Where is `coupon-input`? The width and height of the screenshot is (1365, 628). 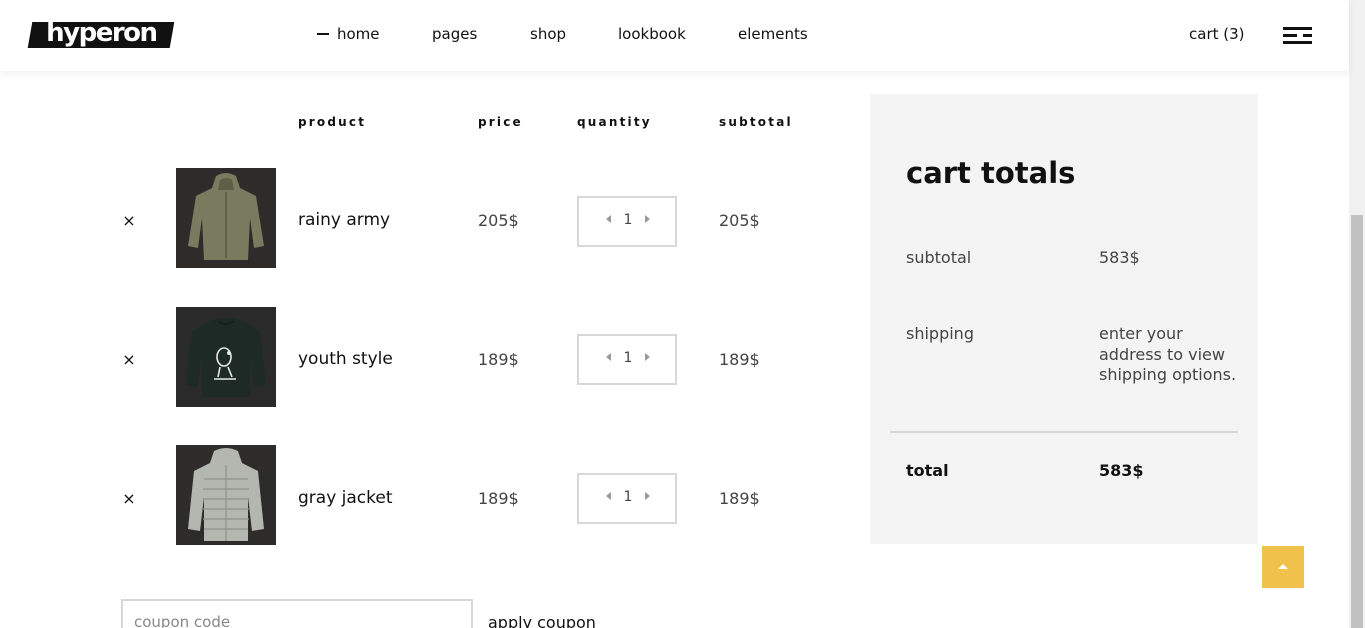
coupon-input is located at coordinates (294, 620).